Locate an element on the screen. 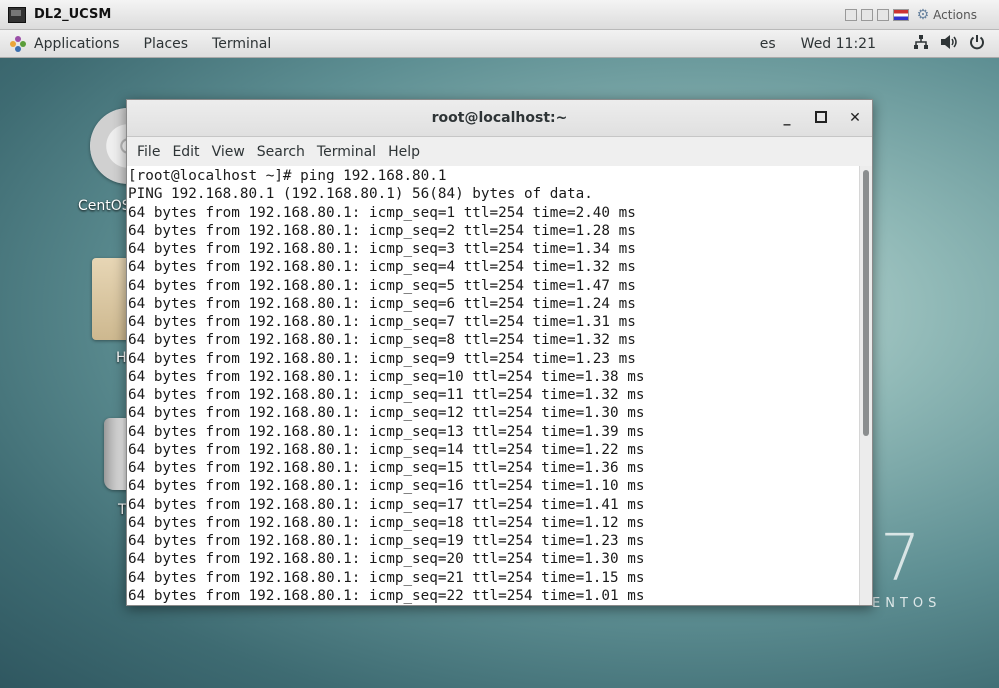 The width and height of the screenshot is (999, 688). panel-status-area: es Wed 11:21 is located at coordinates (873, 43).